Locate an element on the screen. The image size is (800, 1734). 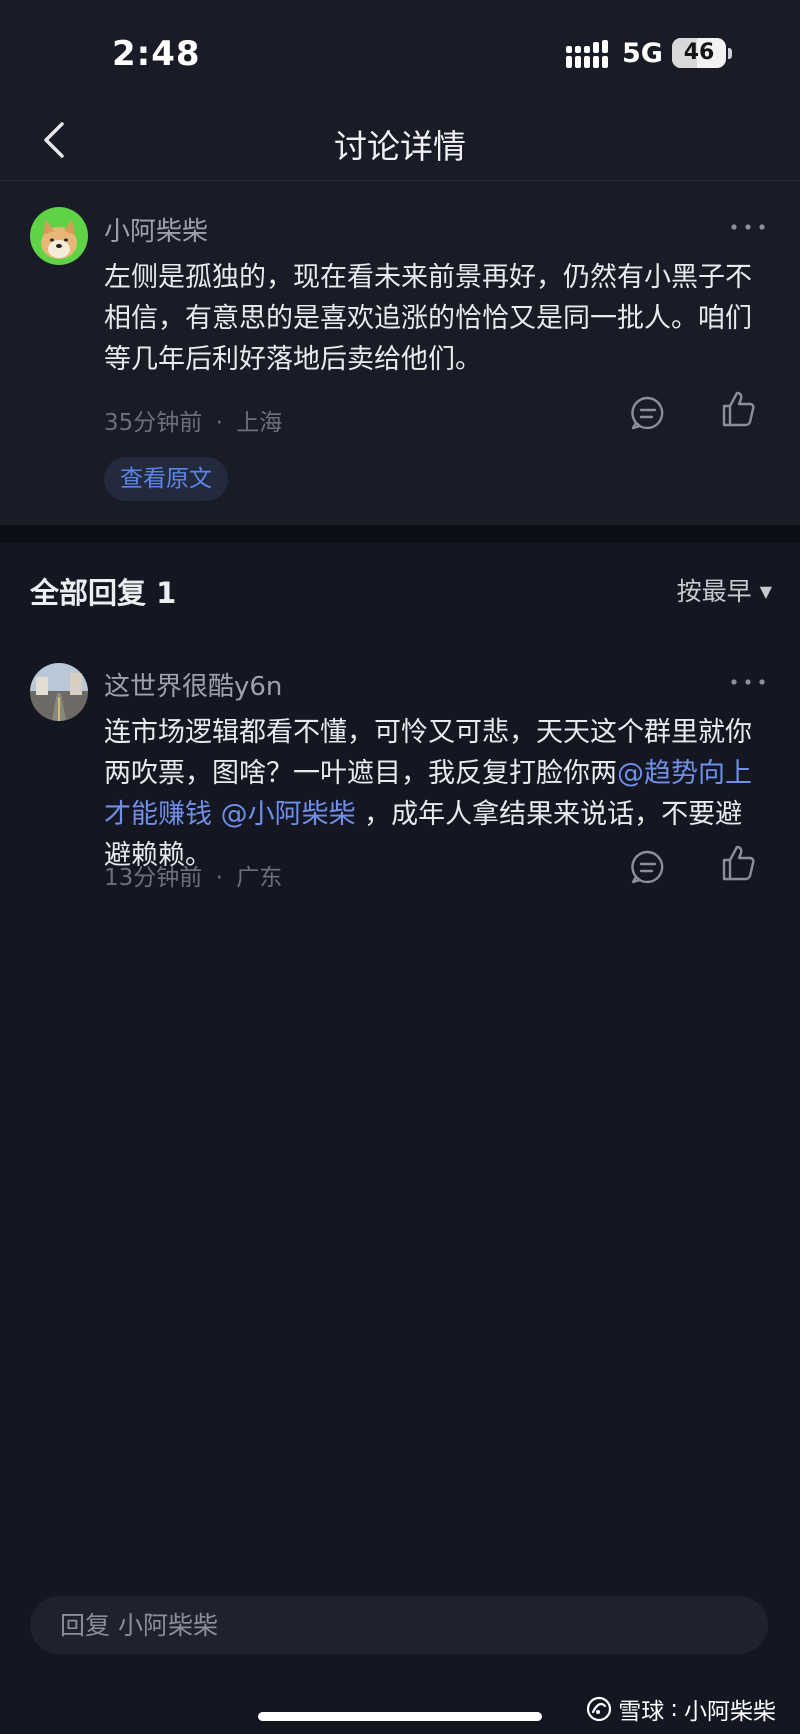
author-avatar is located at coordinates (59, 236).